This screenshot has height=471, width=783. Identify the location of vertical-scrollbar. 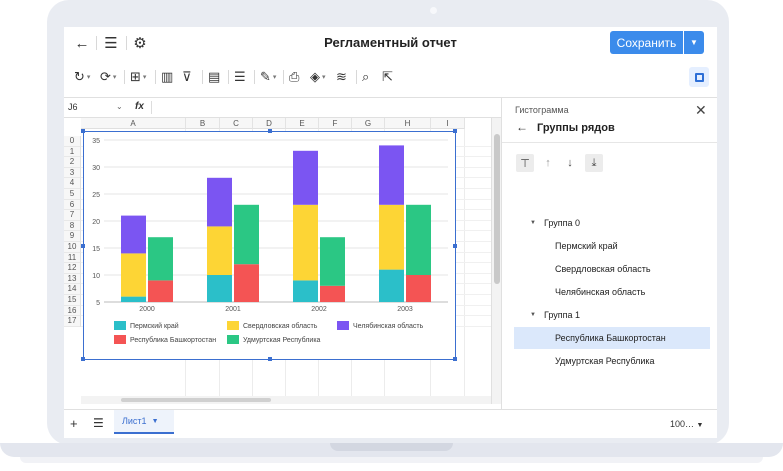
(496, 261).